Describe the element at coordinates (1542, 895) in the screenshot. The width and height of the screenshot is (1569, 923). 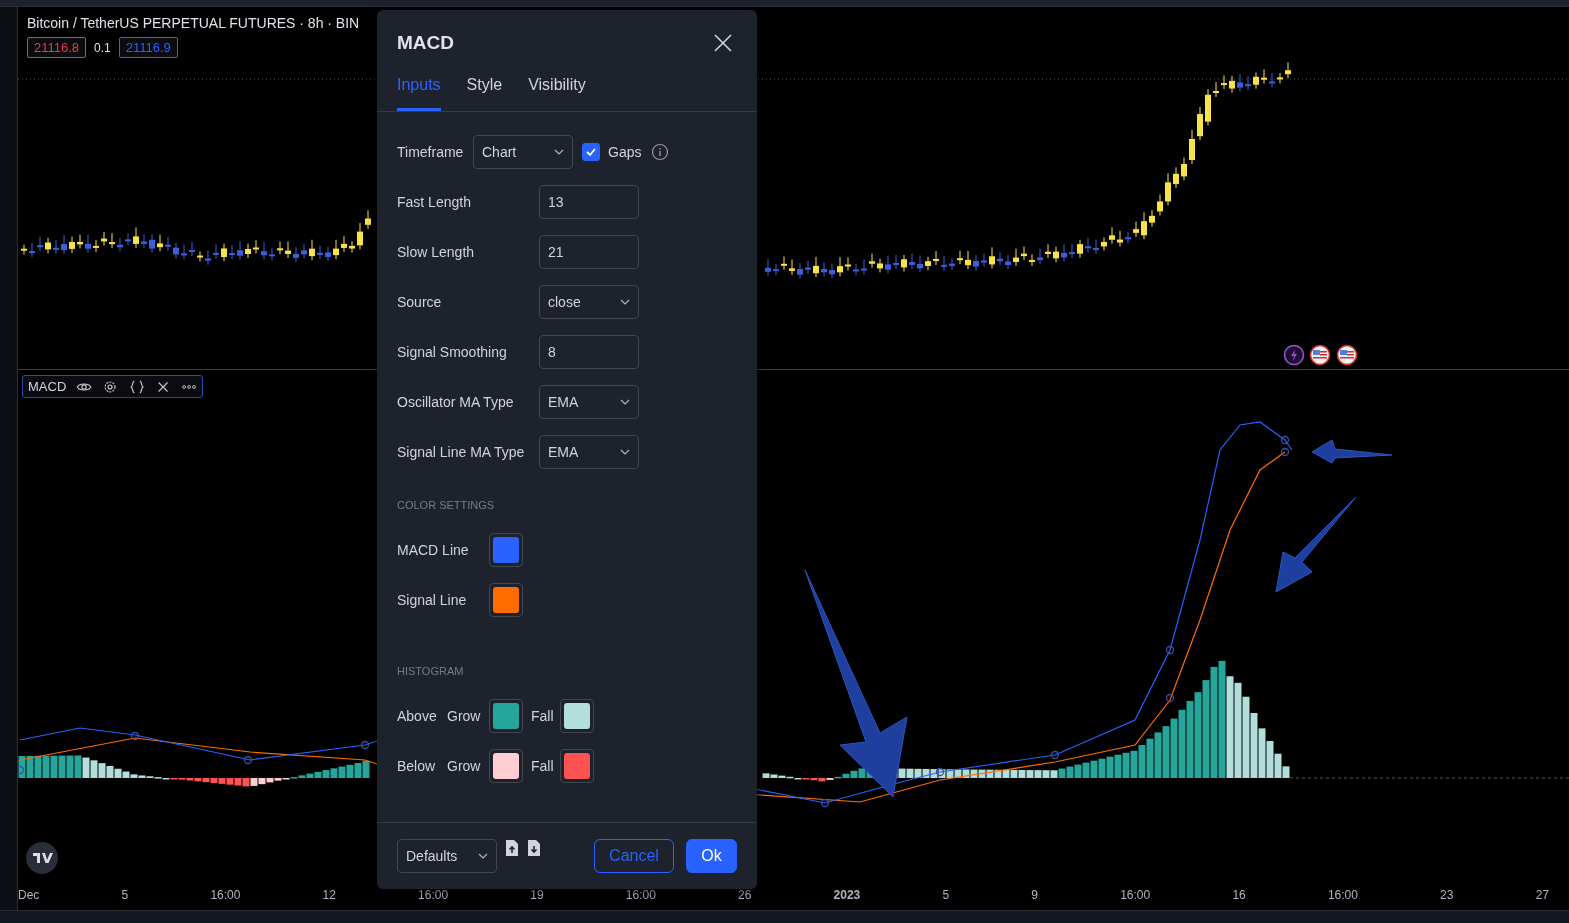
I see `time-axis-label: 27` at that location.